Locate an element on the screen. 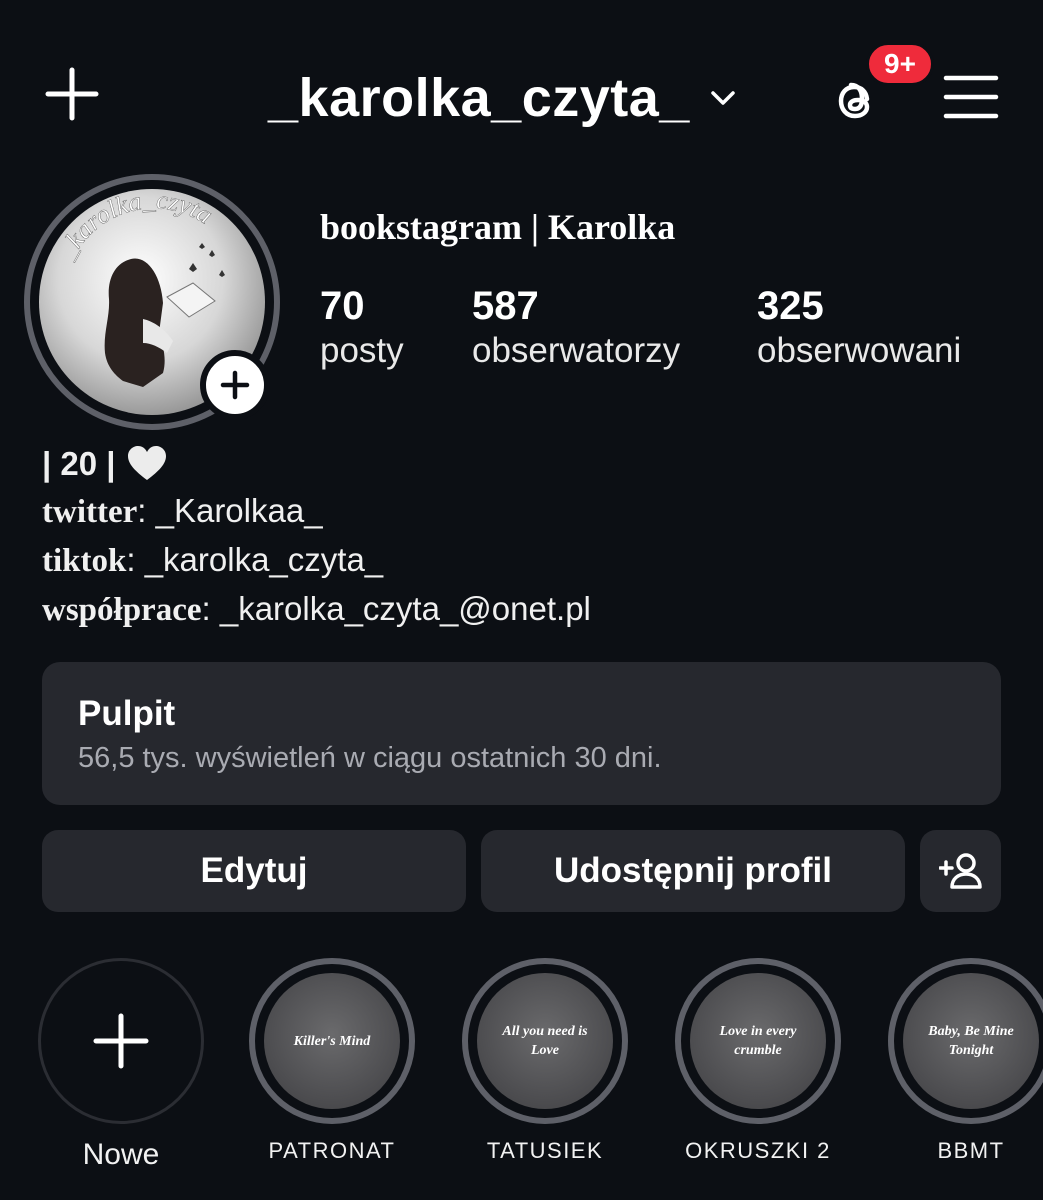 The width and height of the screenshot is (1043, 1200). highlight-new-circle is located at coordinates (121, 1041).